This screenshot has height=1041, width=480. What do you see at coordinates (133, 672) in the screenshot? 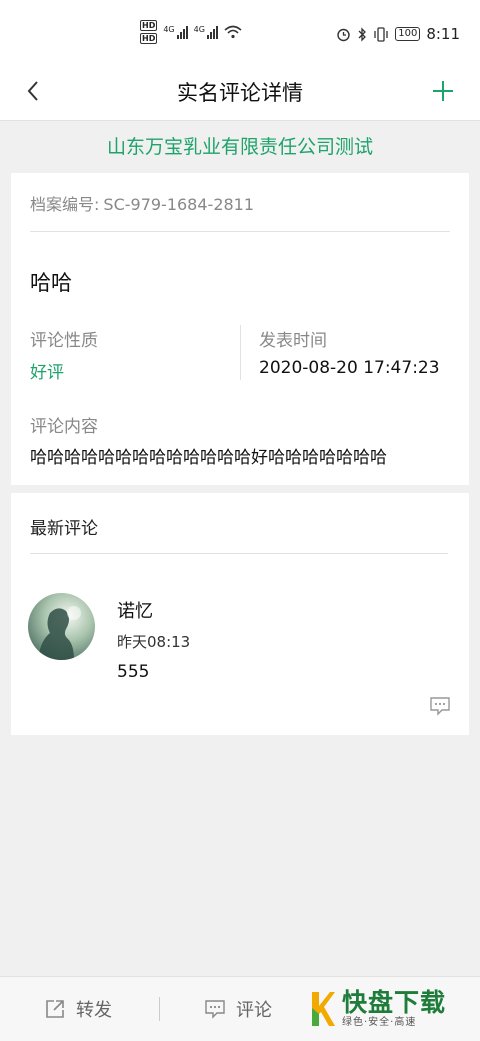
I see `comment-text: 555` at bounding box center [133, 672].